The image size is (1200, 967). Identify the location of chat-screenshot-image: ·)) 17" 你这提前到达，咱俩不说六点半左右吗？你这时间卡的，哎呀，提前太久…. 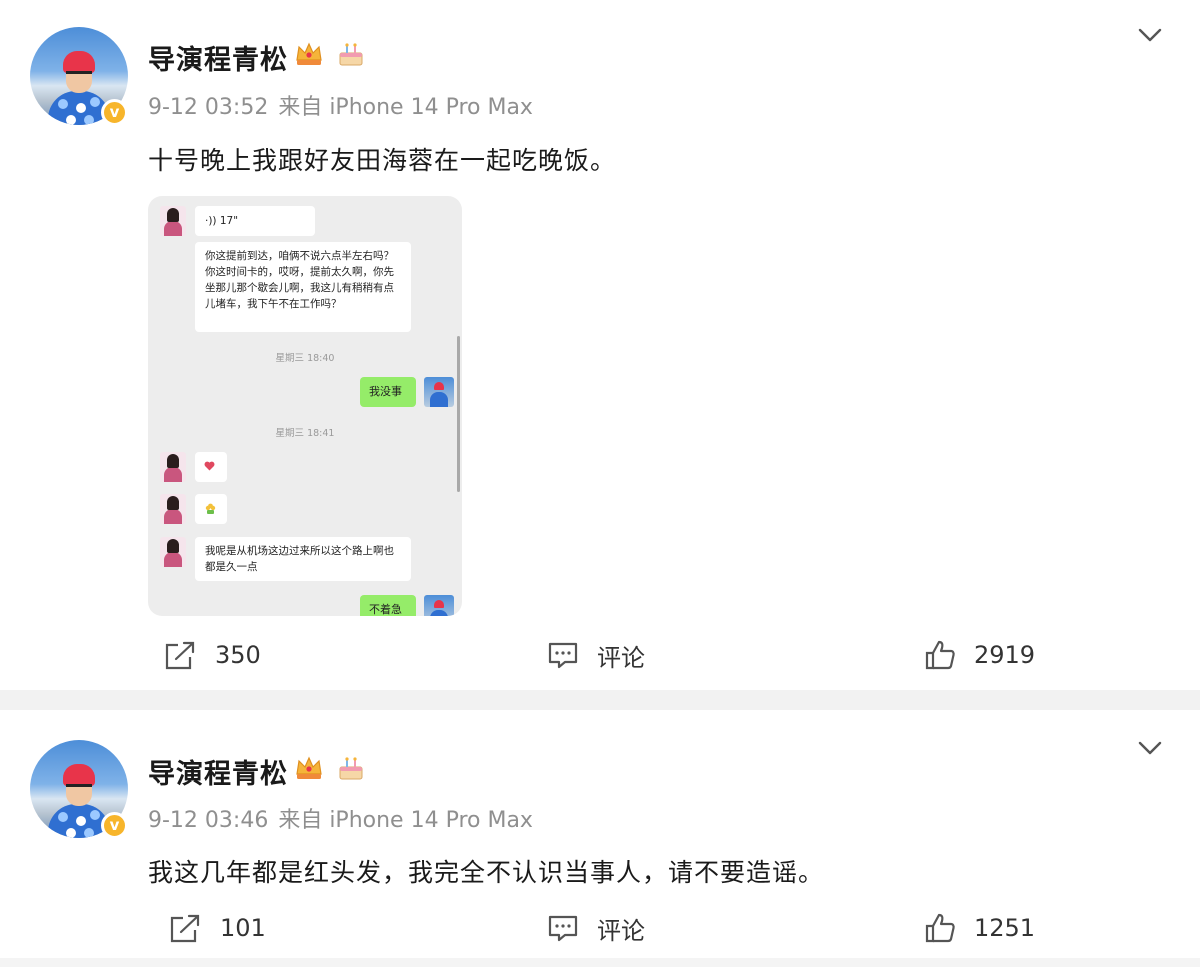
(305, 406).